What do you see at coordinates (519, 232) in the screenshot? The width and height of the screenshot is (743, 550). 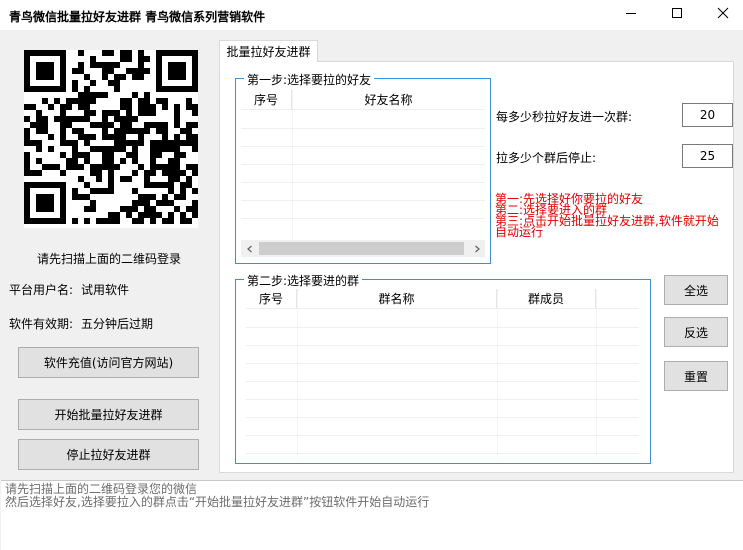 I see `hint-line: 自动运行` at bounding box center [519, 232].